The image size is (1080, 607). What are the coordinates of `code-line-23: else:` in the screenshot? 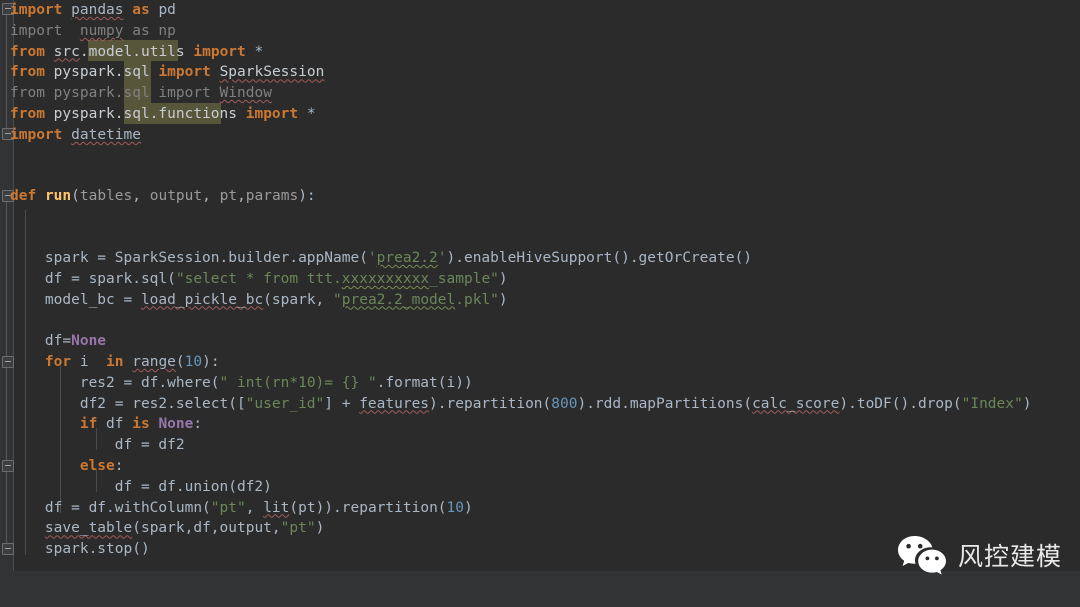 It's located at (67, 466).